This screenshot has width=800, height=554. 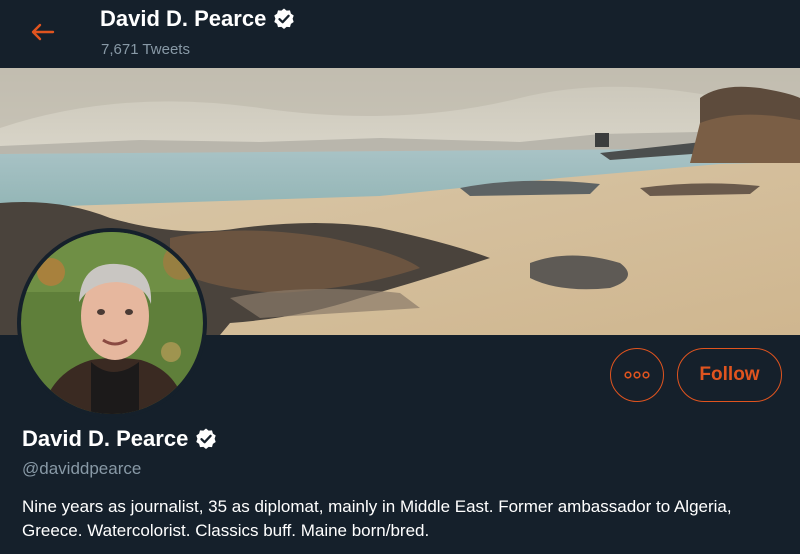 I want to click on more-options-button, so click(x=637, y=375).